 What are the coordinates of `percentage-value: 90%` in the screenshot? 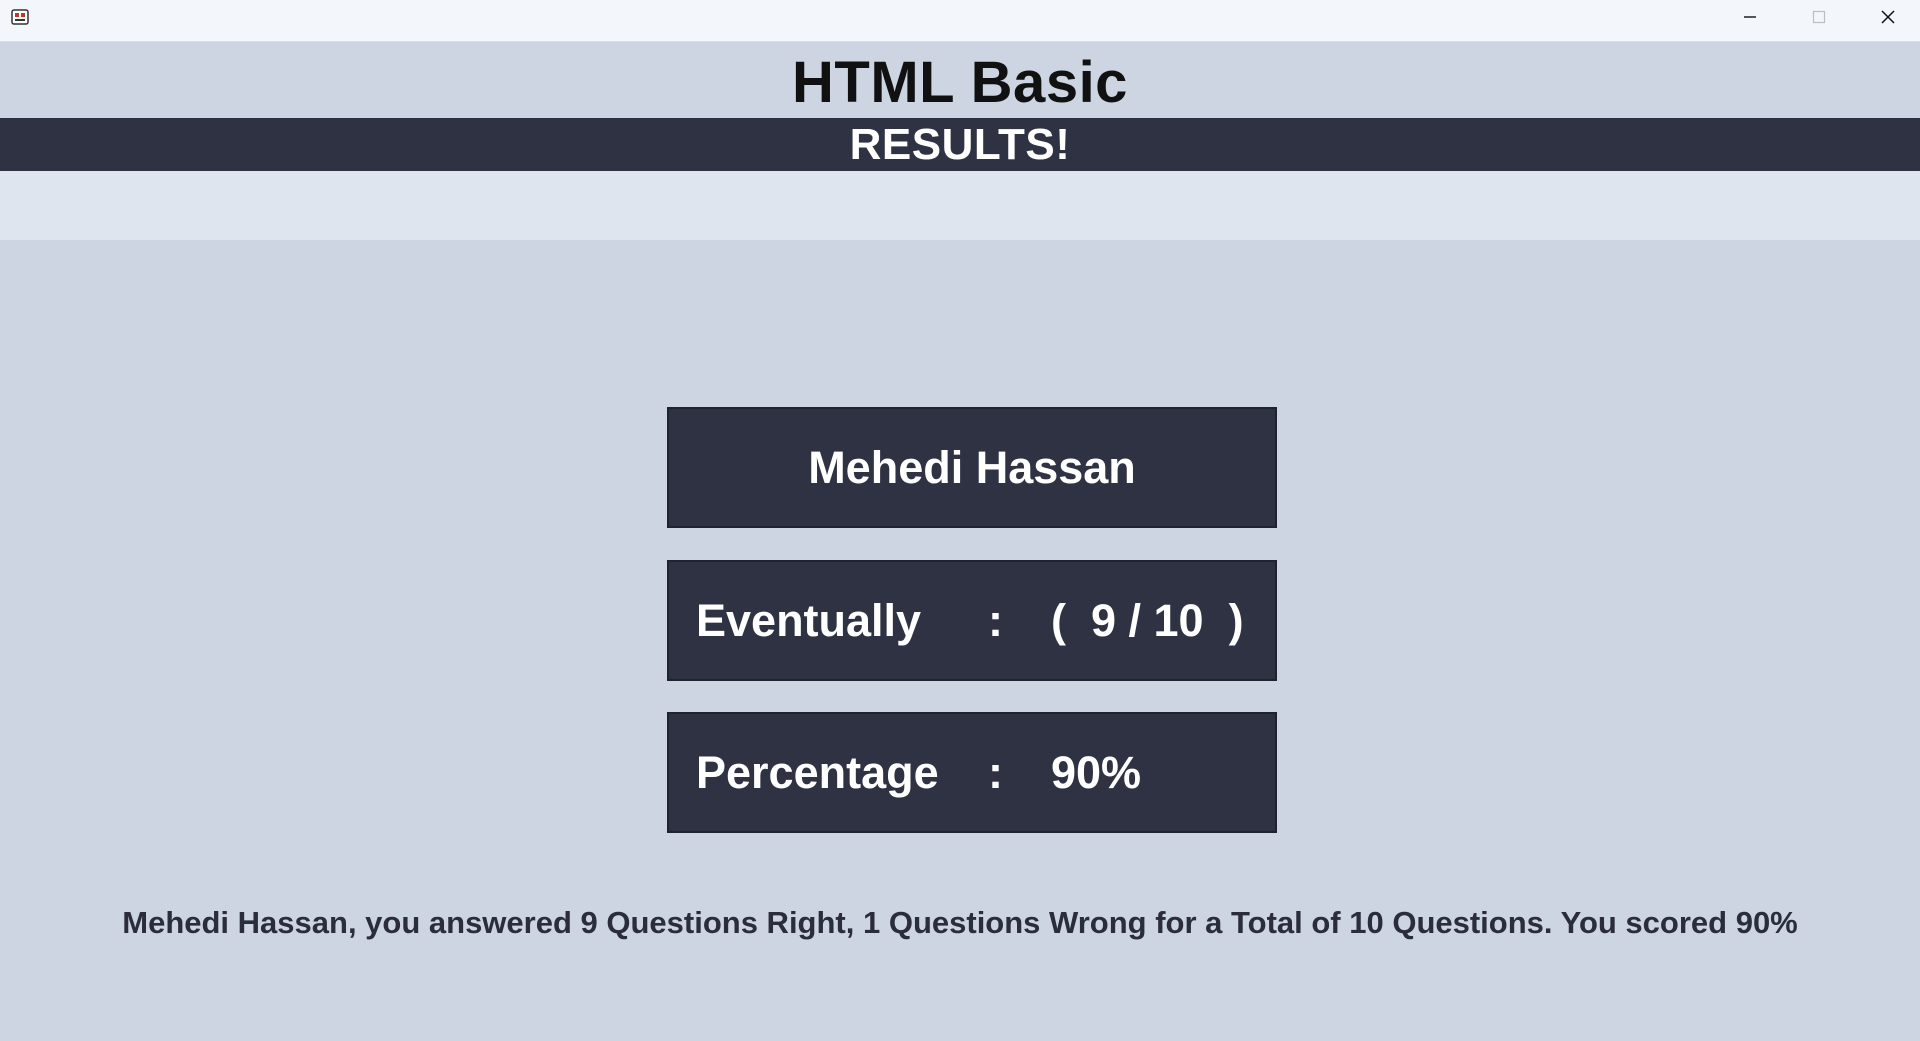 It's located at (1096, 772).